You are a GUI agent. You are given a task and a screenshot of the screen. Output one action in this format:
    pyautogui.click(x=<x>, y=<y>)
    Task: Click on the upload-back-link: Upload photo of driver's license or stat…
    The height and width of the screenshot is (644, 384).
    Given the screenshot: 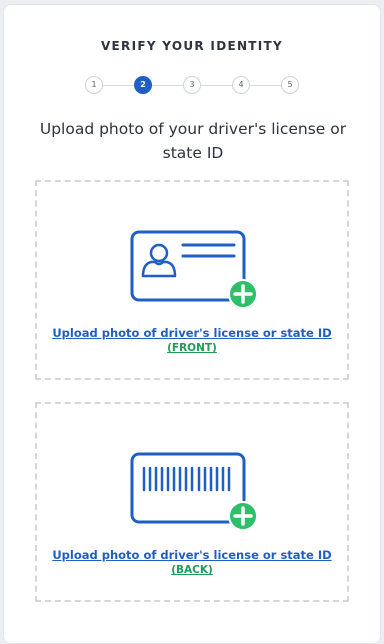 What is the action you would take?
    pyautogui.click(x=192, y=555)
    